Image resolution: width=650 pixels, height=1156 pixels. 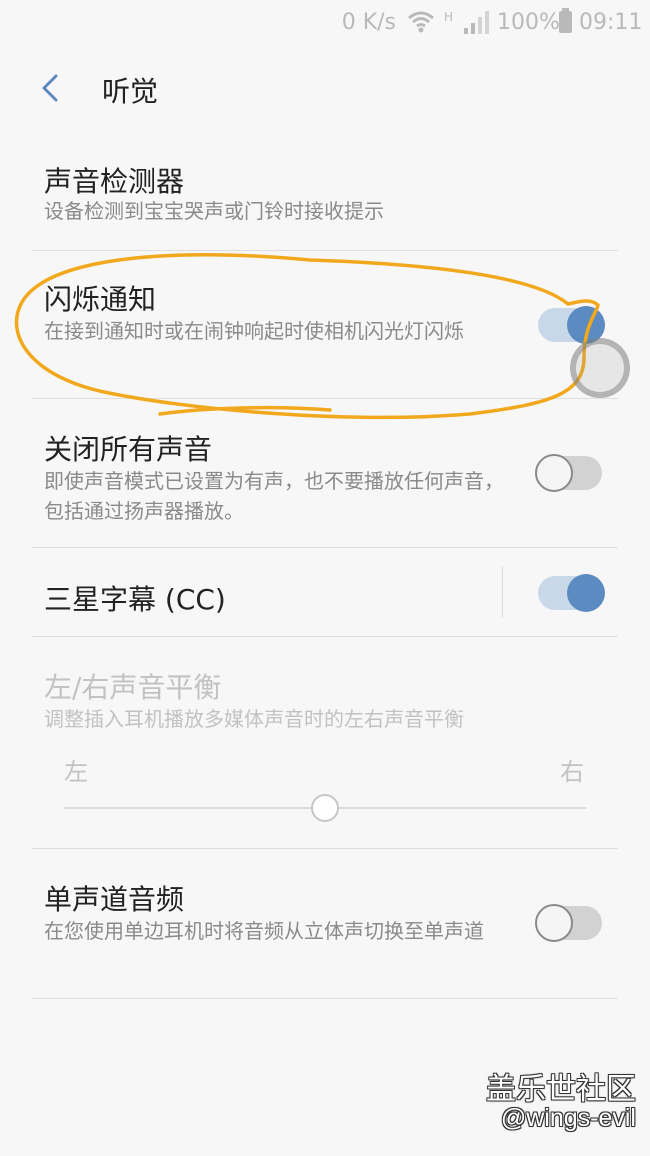 What do you see at coordinates (600, 368) in the screenshot?
I see `touch-indicator` at bounding box center [600, 368].